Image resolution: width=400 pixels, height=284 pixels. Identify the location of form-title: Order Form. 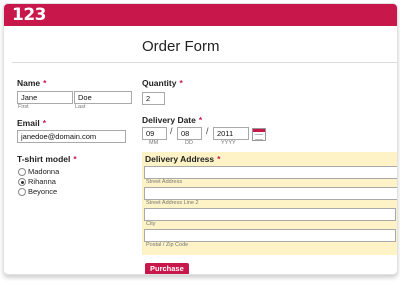
(181, 46).